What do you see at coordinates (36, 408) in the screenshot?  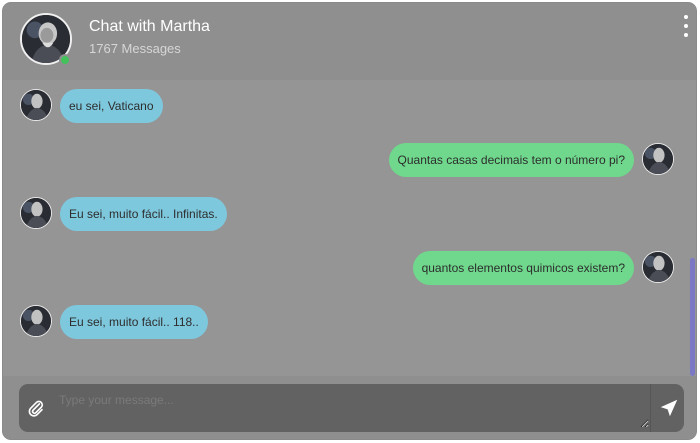 I see `paperclip-icon` at bounding box center [36, 408].